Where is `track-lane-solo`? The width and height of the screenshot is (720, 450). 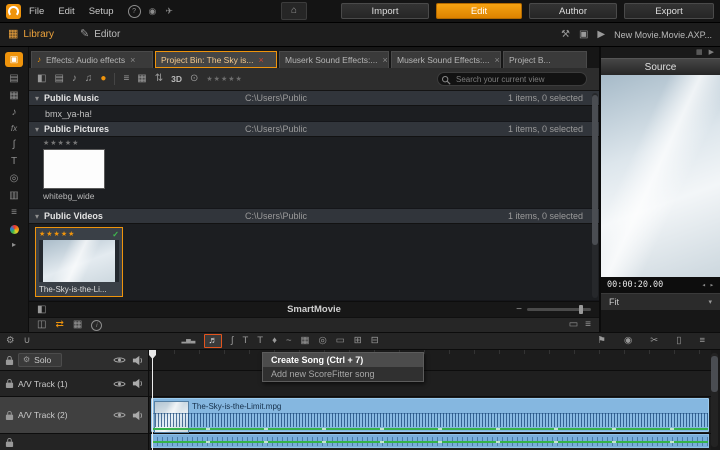
track-lane-solo is located at coordinates (430, 360).